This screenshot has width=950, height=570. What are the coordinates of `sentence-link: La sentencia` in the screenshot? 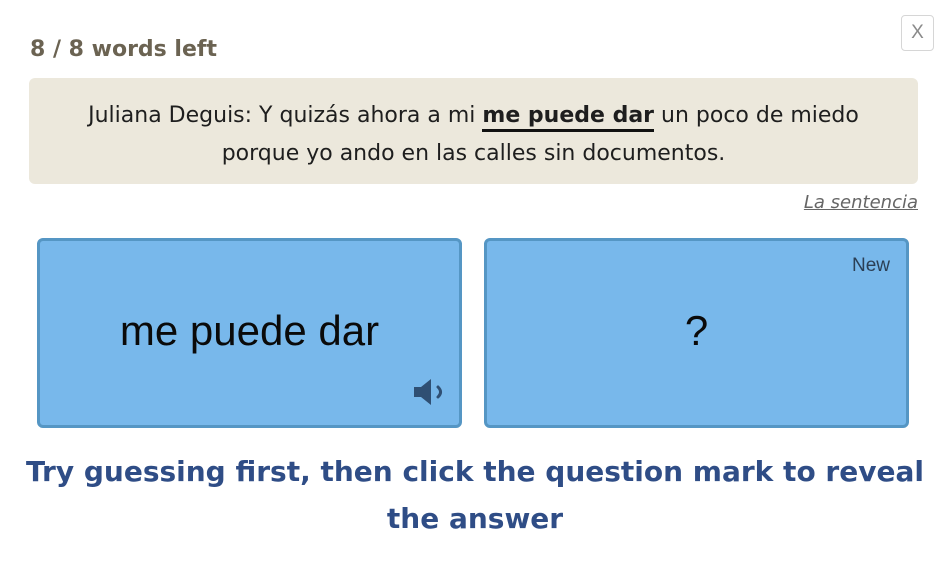 It's located at (861, 202).